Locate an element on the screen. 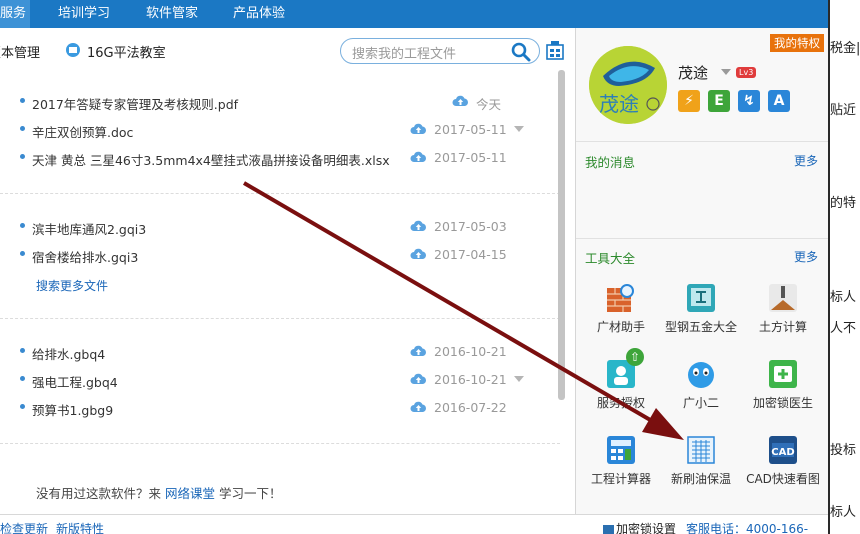 This screenshot has height=534, width=860. new-features-link: 新版特性 is located at coordinates (80, 527).